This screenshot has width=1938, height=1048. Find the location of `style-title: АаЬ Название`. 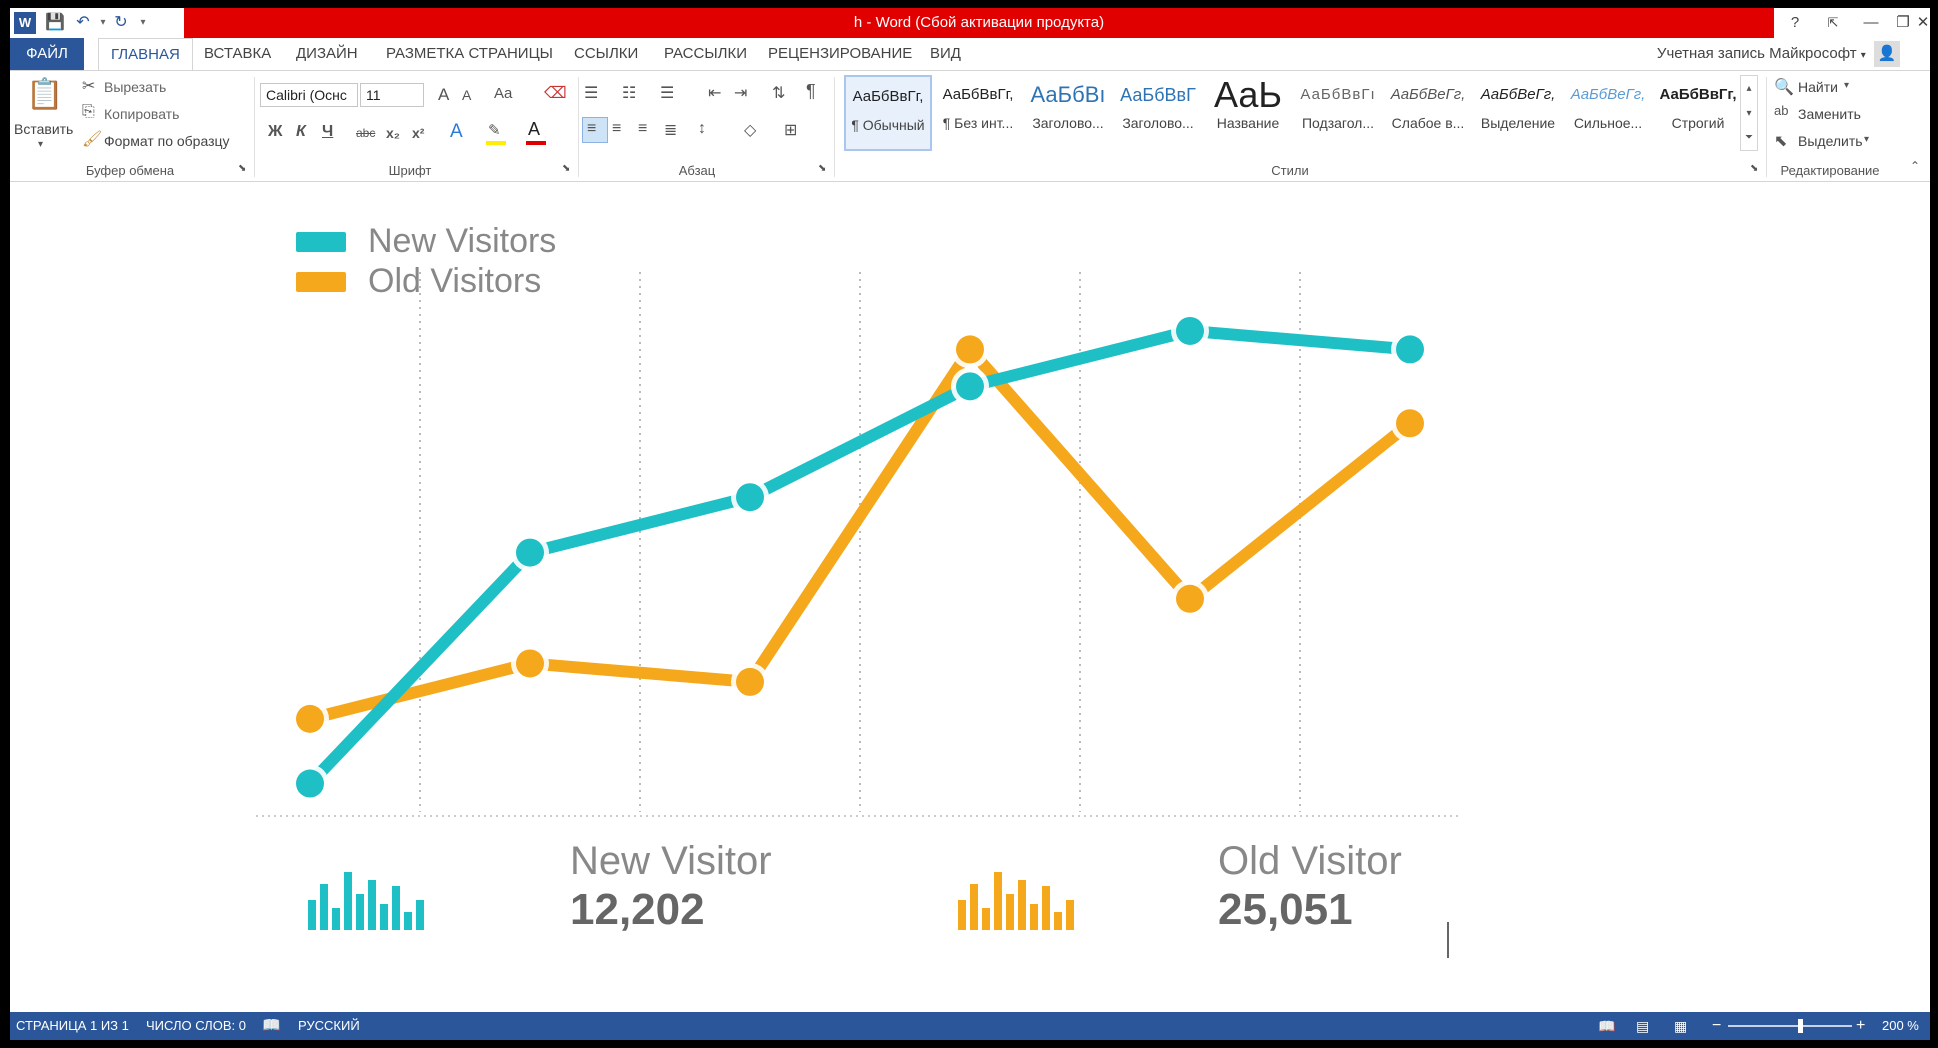

style-title: АаЬ Название is located at coordinates (1248, 113).